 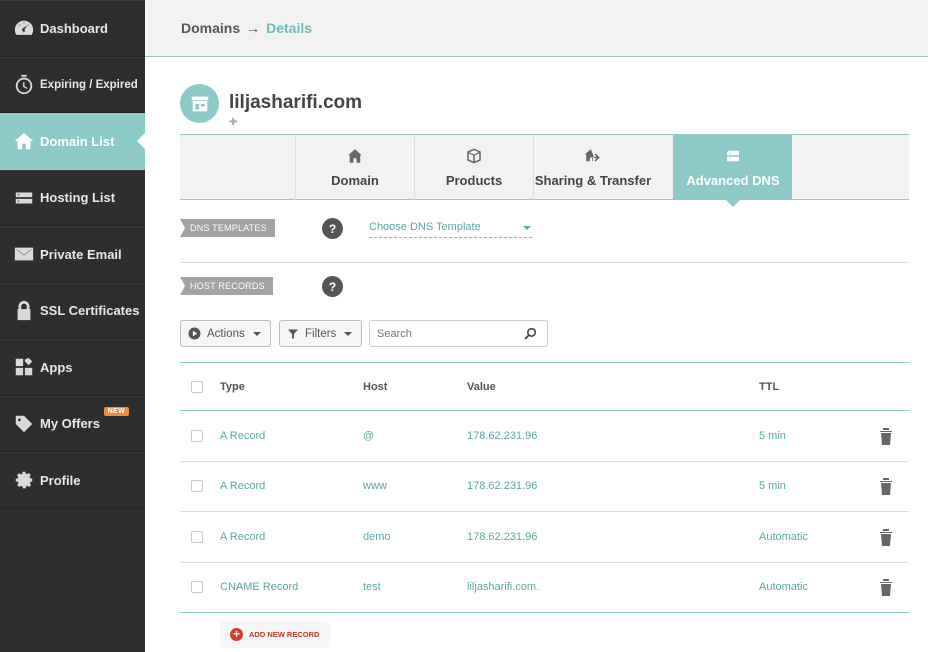 I want to click on tab-label: Domain, so click(x=355, y=180).